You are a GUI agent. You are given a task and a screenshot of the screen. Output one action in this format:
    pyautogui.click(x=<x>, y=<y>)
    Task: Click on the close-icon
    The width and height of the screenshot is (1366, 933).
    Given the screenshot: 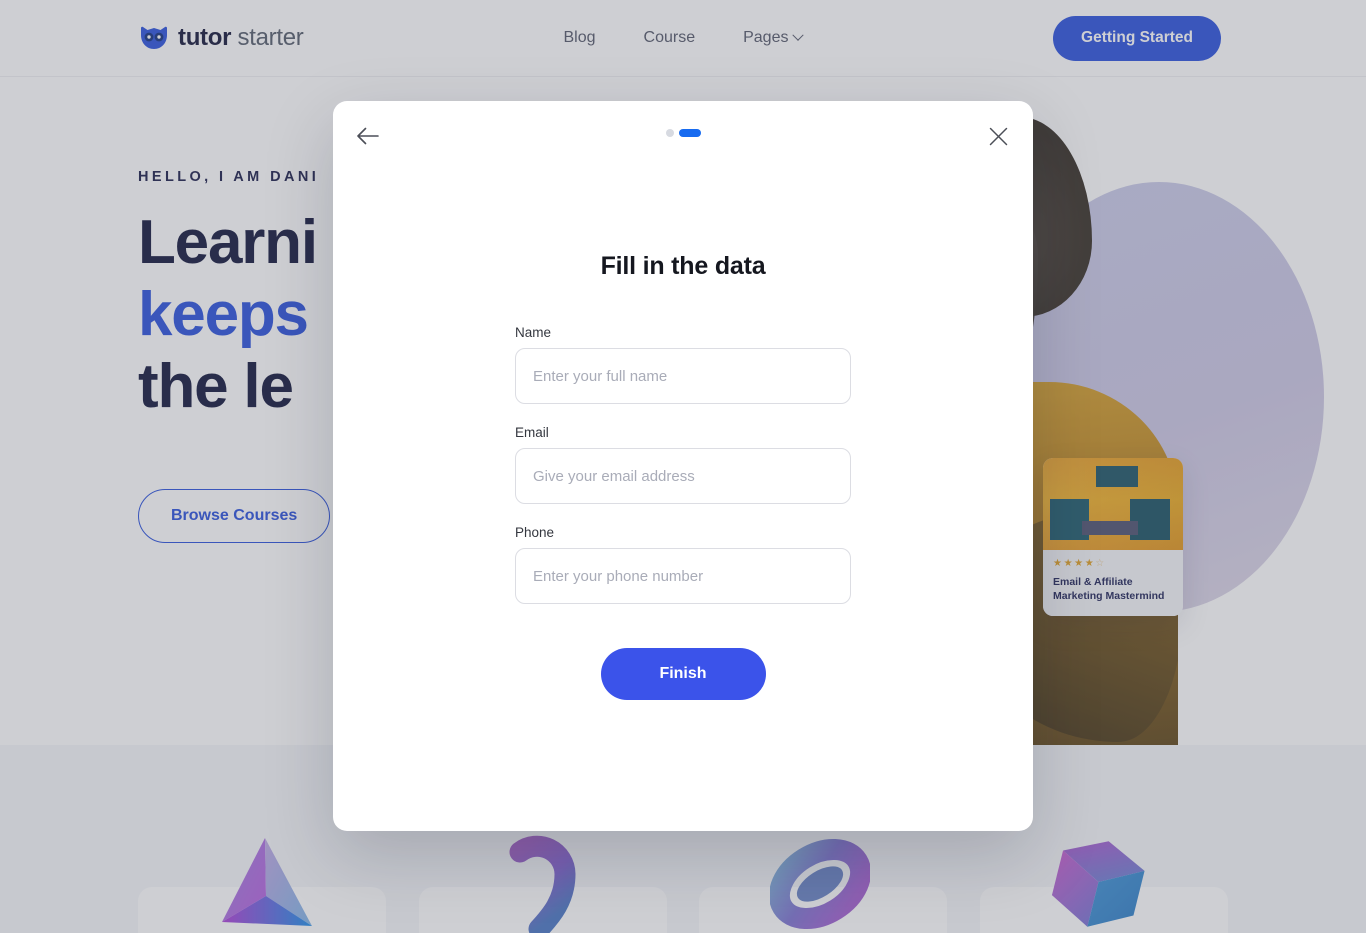 What is the action you would take?
    pyautogui.click(x=998, y=136)
    